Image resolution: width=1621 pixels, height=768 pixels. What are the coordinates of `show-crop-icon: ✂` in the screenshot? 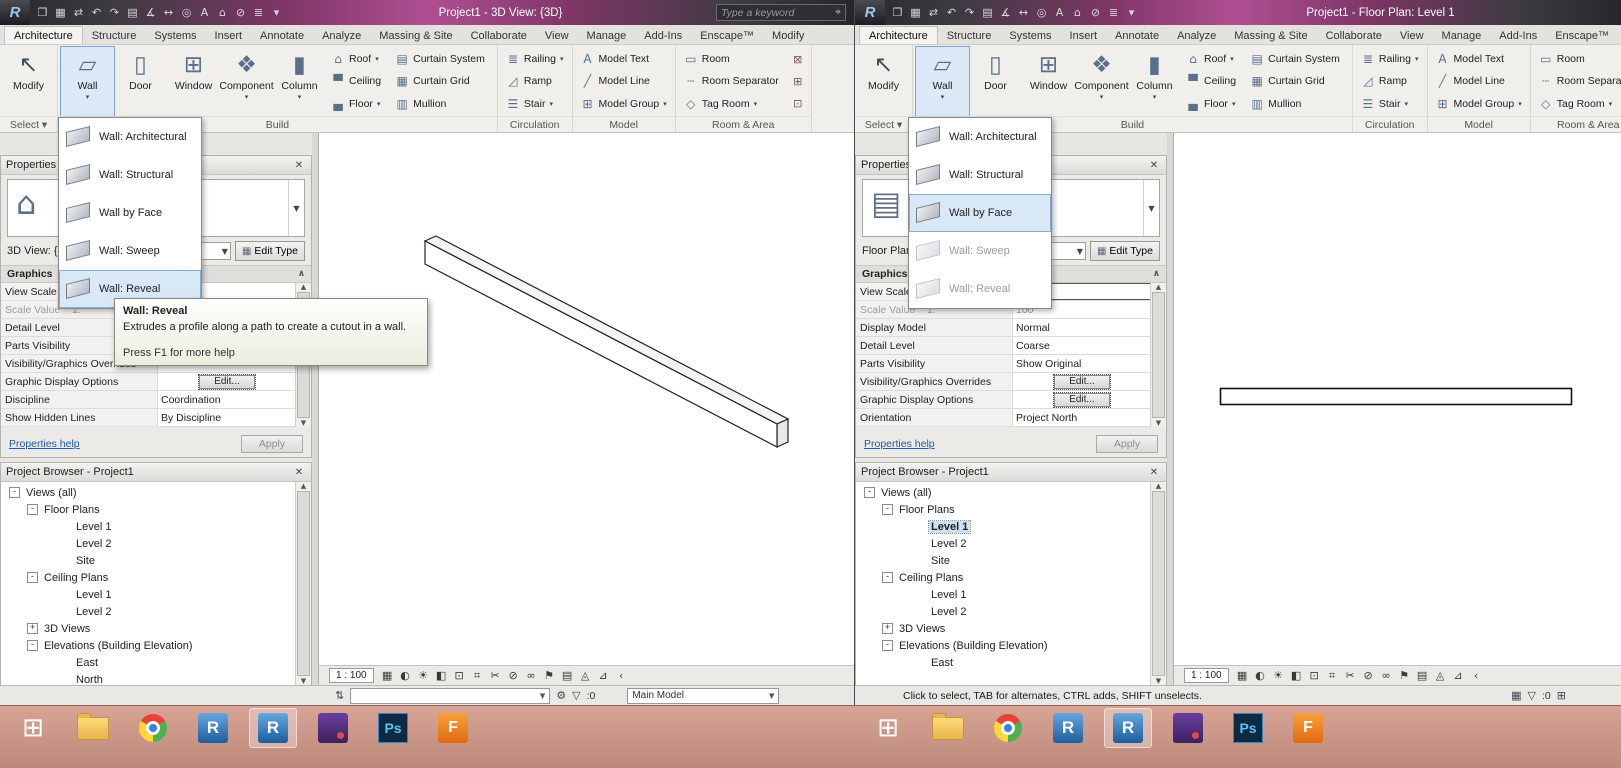 It's located at (495, 675).